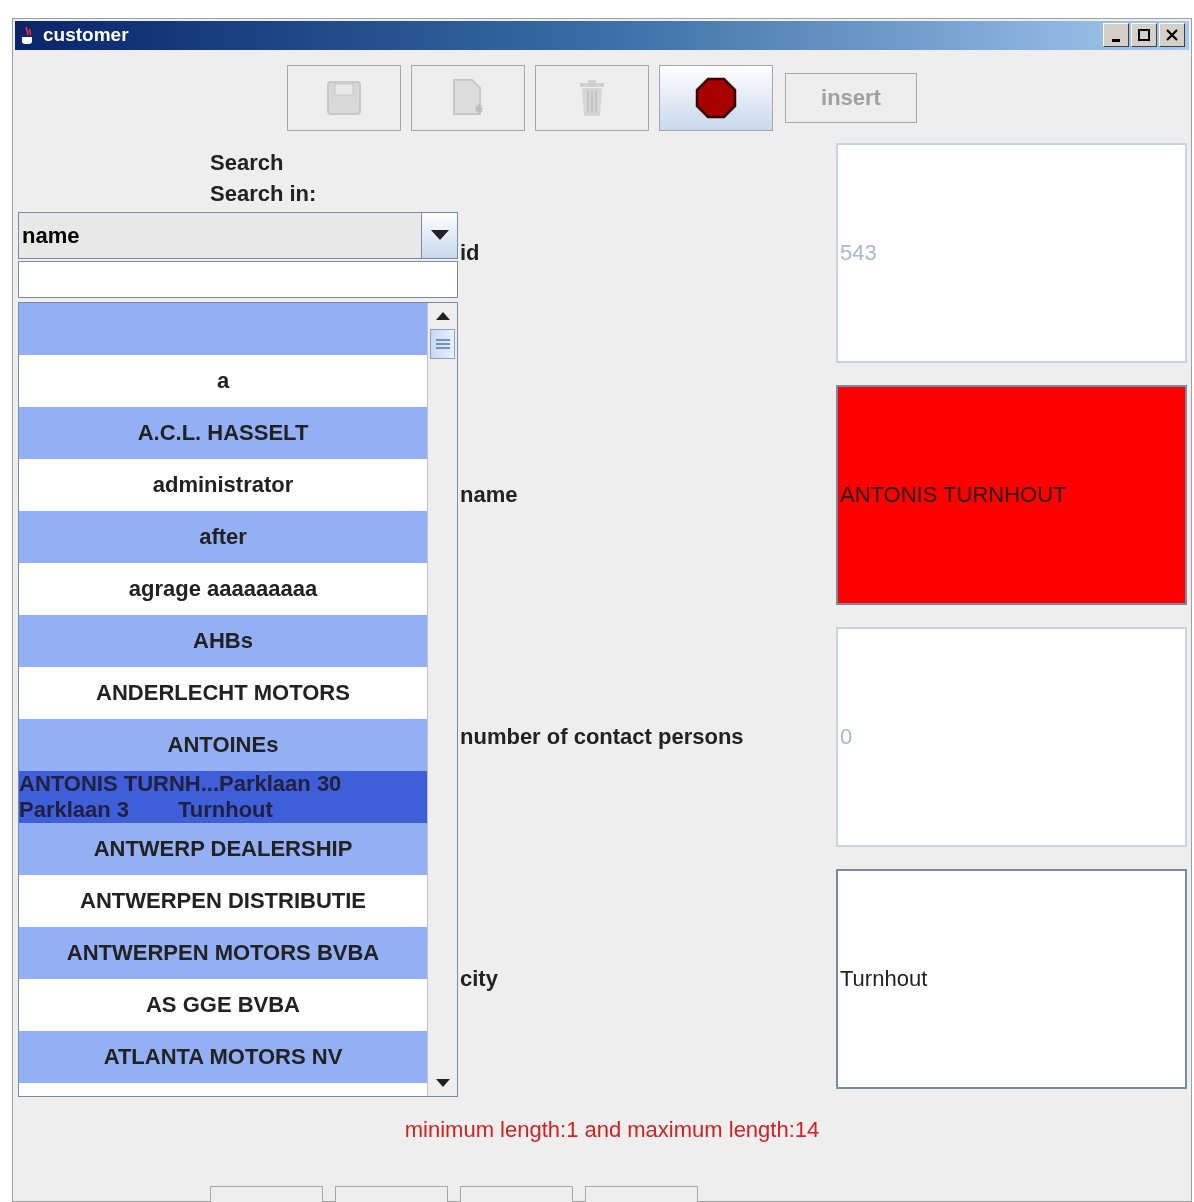 The height and width of the screenshot is (1202, 1194). I want to click on stop-sign-icon, so click(716, 97).